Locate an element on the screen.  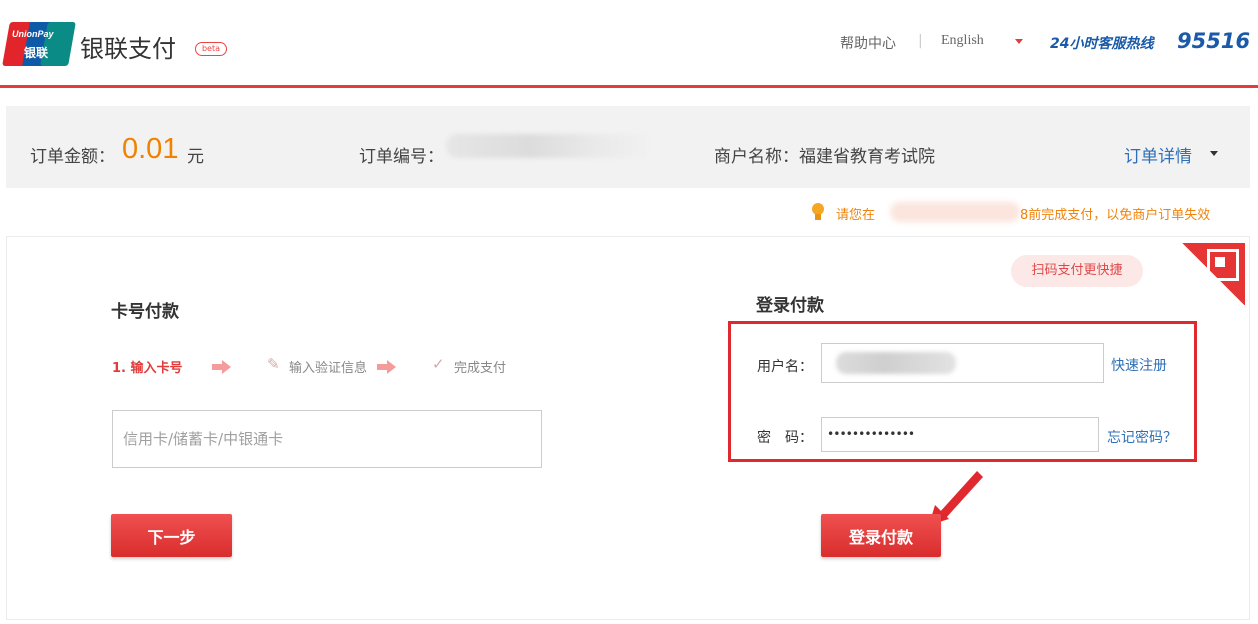
forgot-password-link: 忘记密码？ is located at coordinates (1142, 437).